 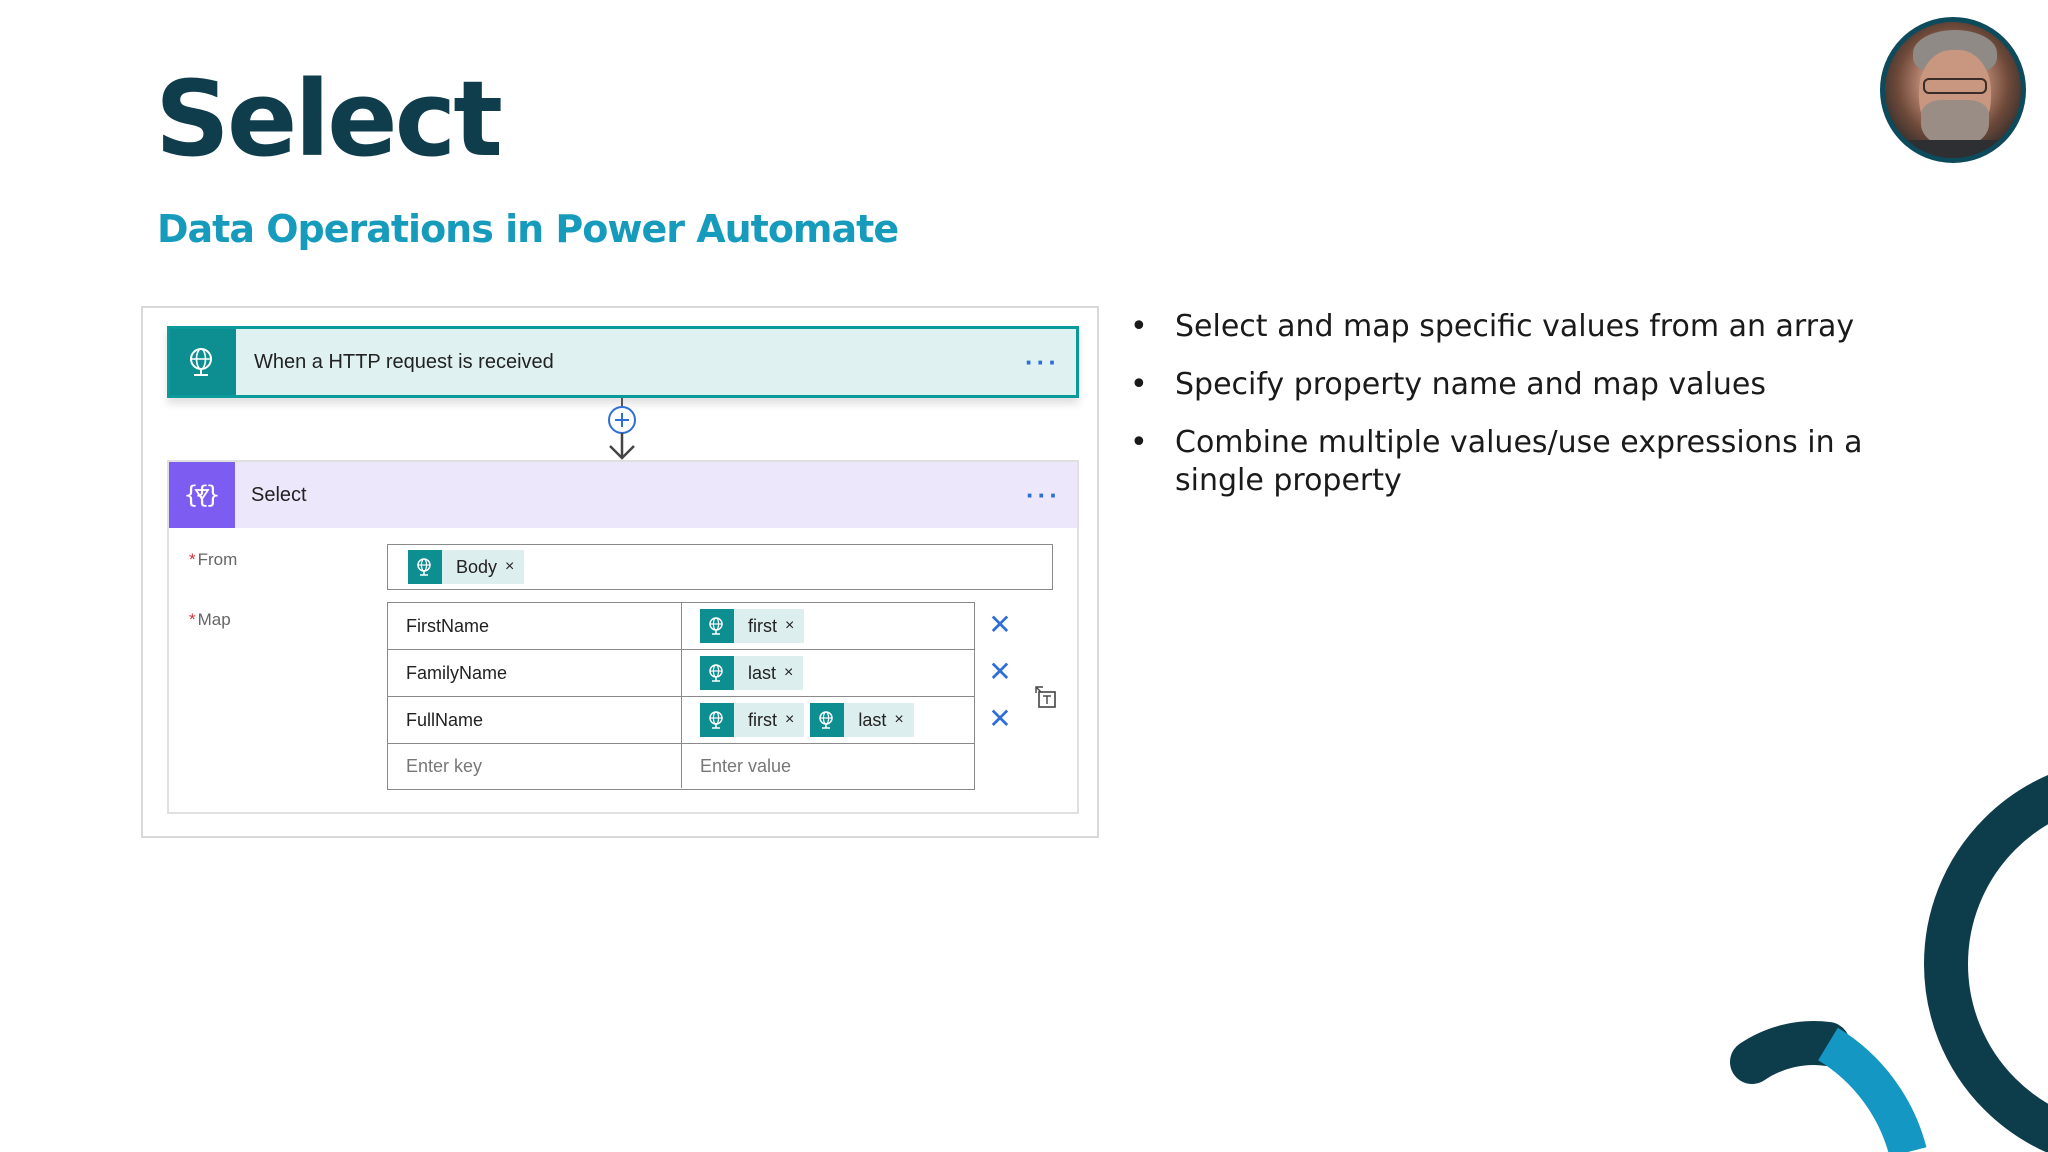 I want to click on decorative-arcs, so click(x=1889, y=963).